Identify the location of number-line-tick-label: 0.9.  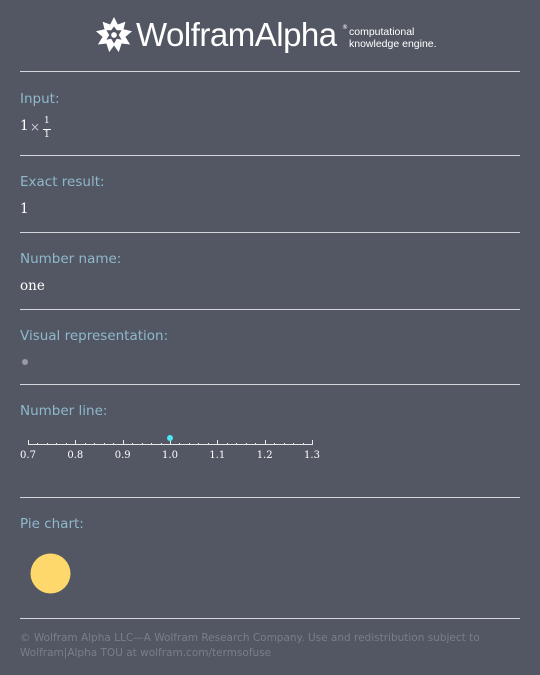
(122, 455).